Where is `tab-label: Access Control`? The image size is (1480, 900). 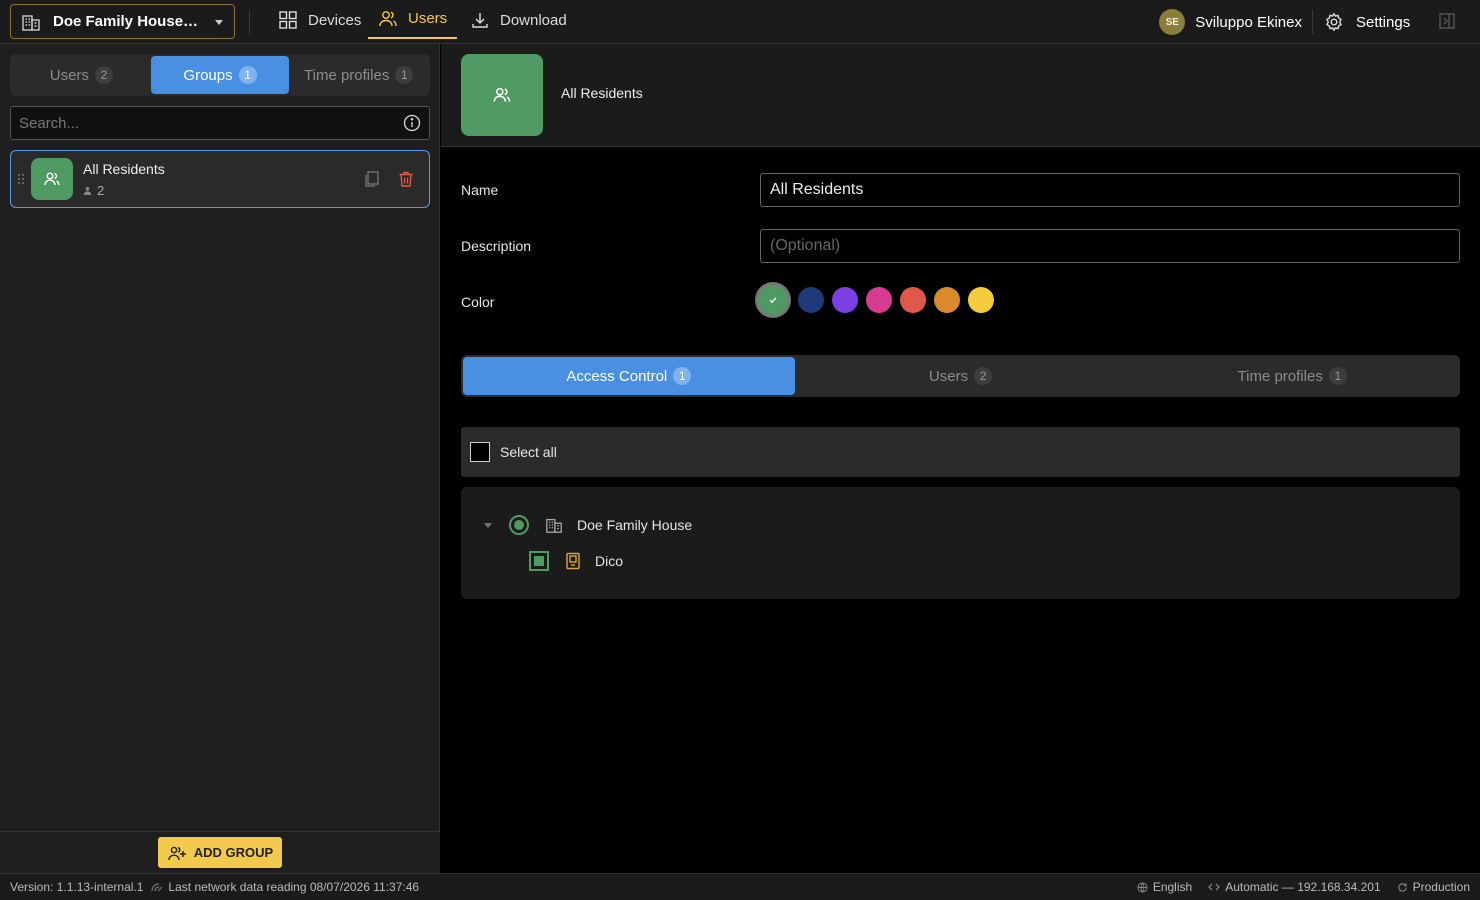
tab-label: Access Control is located at coordinates (617, 376).